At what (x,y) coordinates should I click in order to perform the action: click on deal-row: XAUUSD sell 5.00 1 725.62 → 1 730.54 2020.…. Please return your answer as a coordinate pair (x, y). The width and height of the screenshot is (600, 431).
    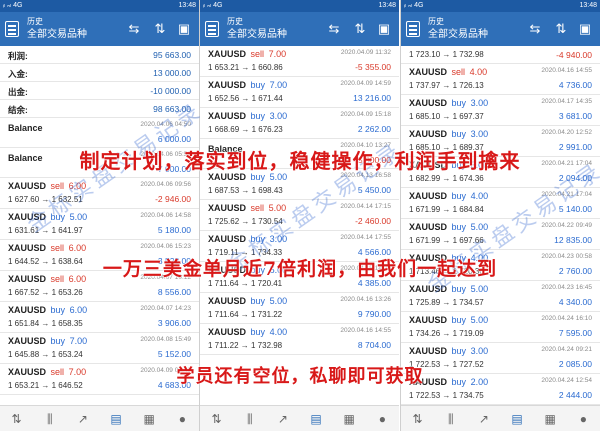
    Looking at the image, I should click on (299, 215).